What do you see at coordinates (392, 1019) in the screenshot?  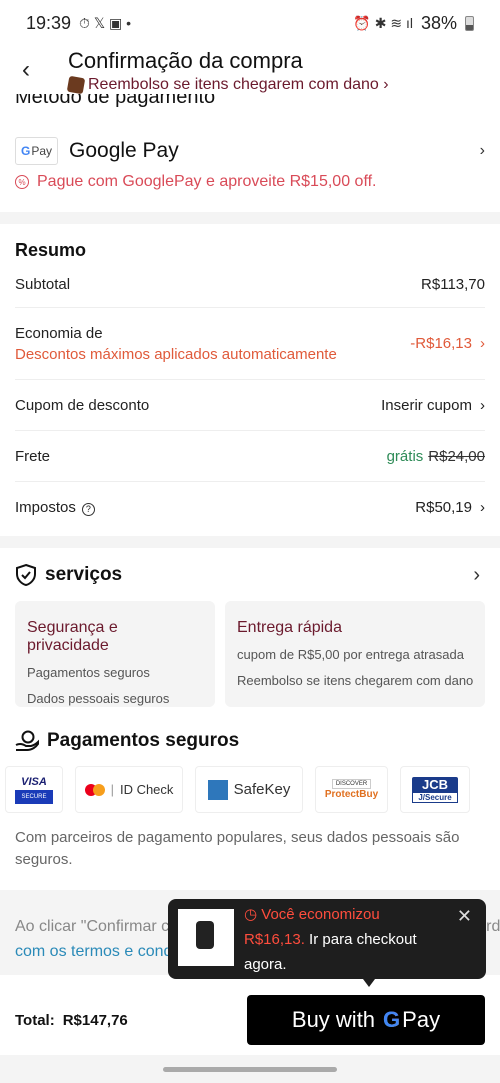 I see `google-g-icon: G` at bounding box center [392, 1019].